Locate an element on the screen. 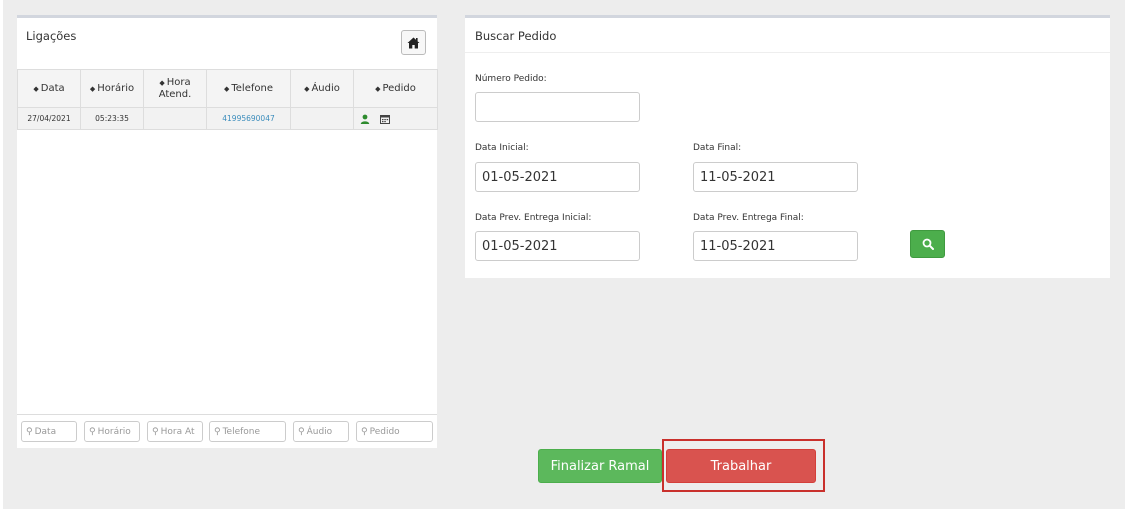 This screenshot has height=509, width=1125. cell-data: 27/04/2021 is located at coordinates (49, 118).